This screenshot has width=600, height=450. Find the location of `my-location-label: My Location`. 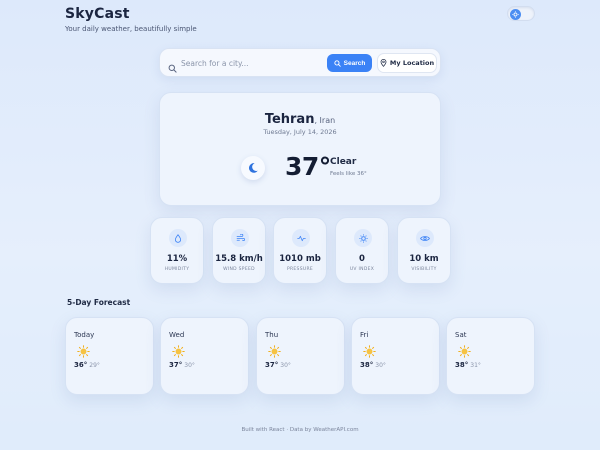

my-location-label: My Location is located at coordinates (412, 63).